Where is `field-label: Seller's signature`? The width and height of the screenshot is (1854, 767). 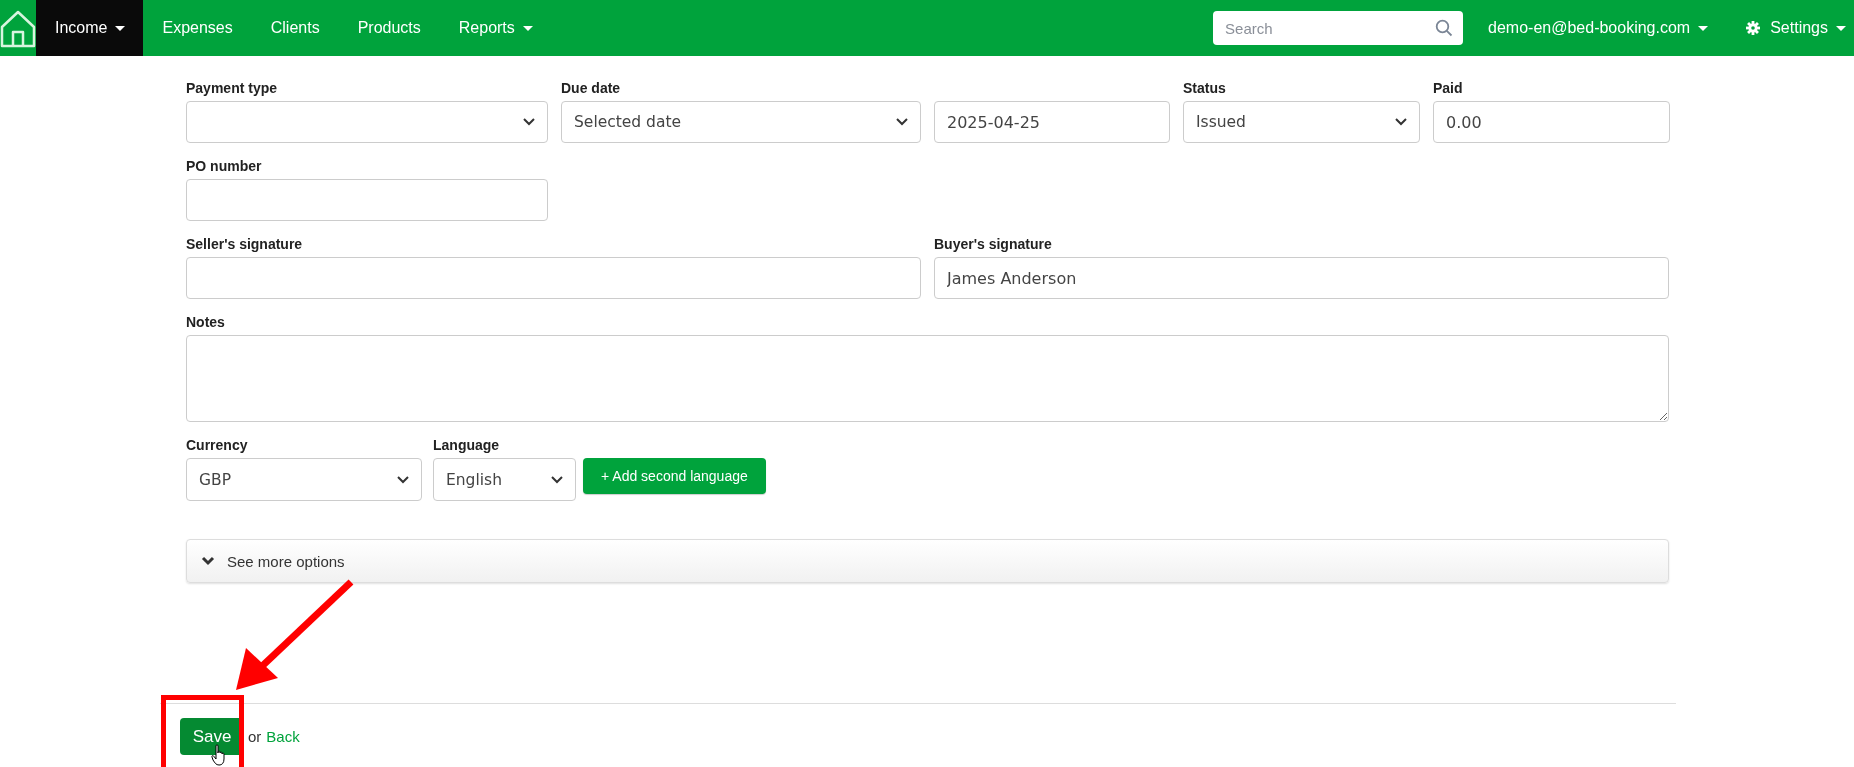 field-label: Seller's signature is located at coordinates (245, 244).